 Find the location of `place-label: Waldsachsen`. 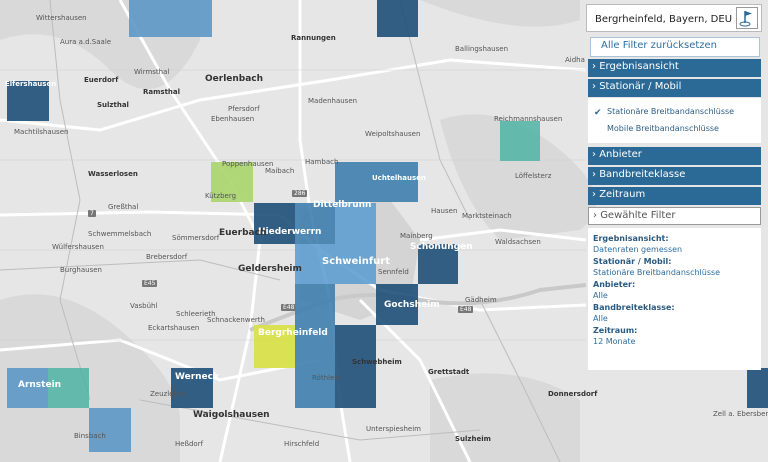

place-label: Waldsachsen is located at coordinates (518, 242).